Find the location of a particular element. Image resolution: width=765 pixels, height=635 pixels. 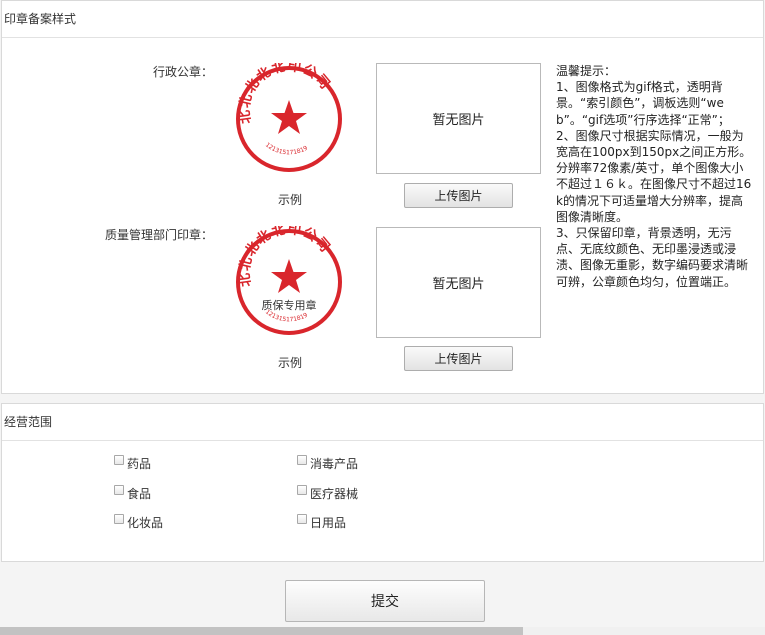

quality-seal-sample-caption: 示例 is located at coordinates (289, 363).